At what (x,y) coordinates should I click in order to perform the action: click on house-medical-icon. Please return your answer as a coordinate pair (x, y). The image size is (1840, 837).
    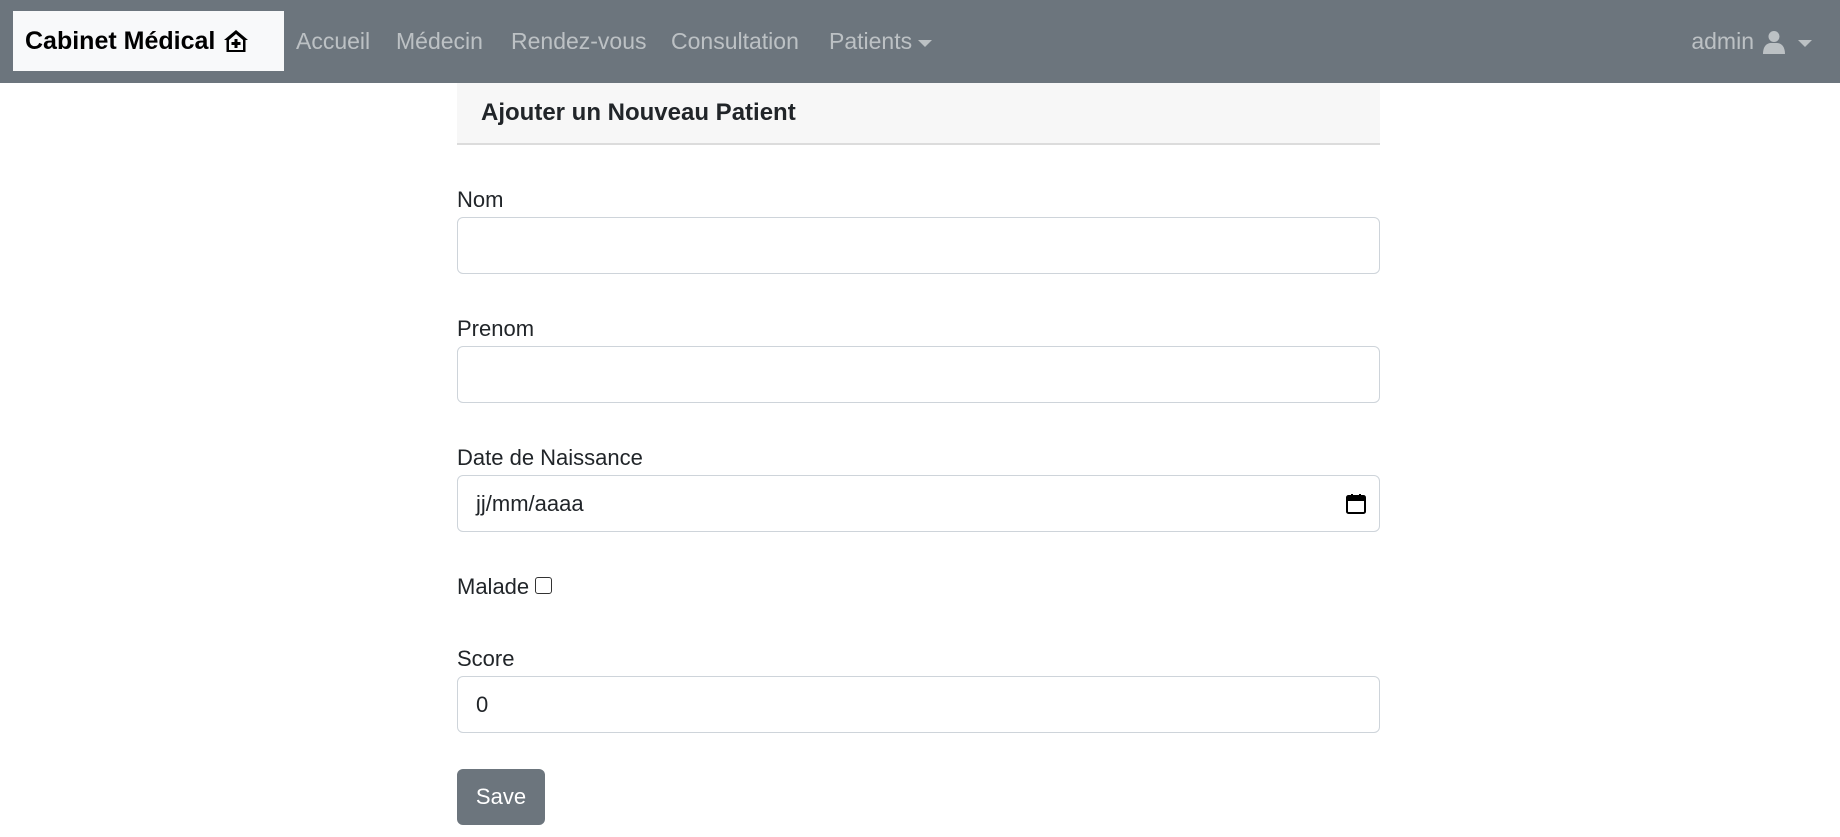
    Looking at the image, I should click on (236, 41).